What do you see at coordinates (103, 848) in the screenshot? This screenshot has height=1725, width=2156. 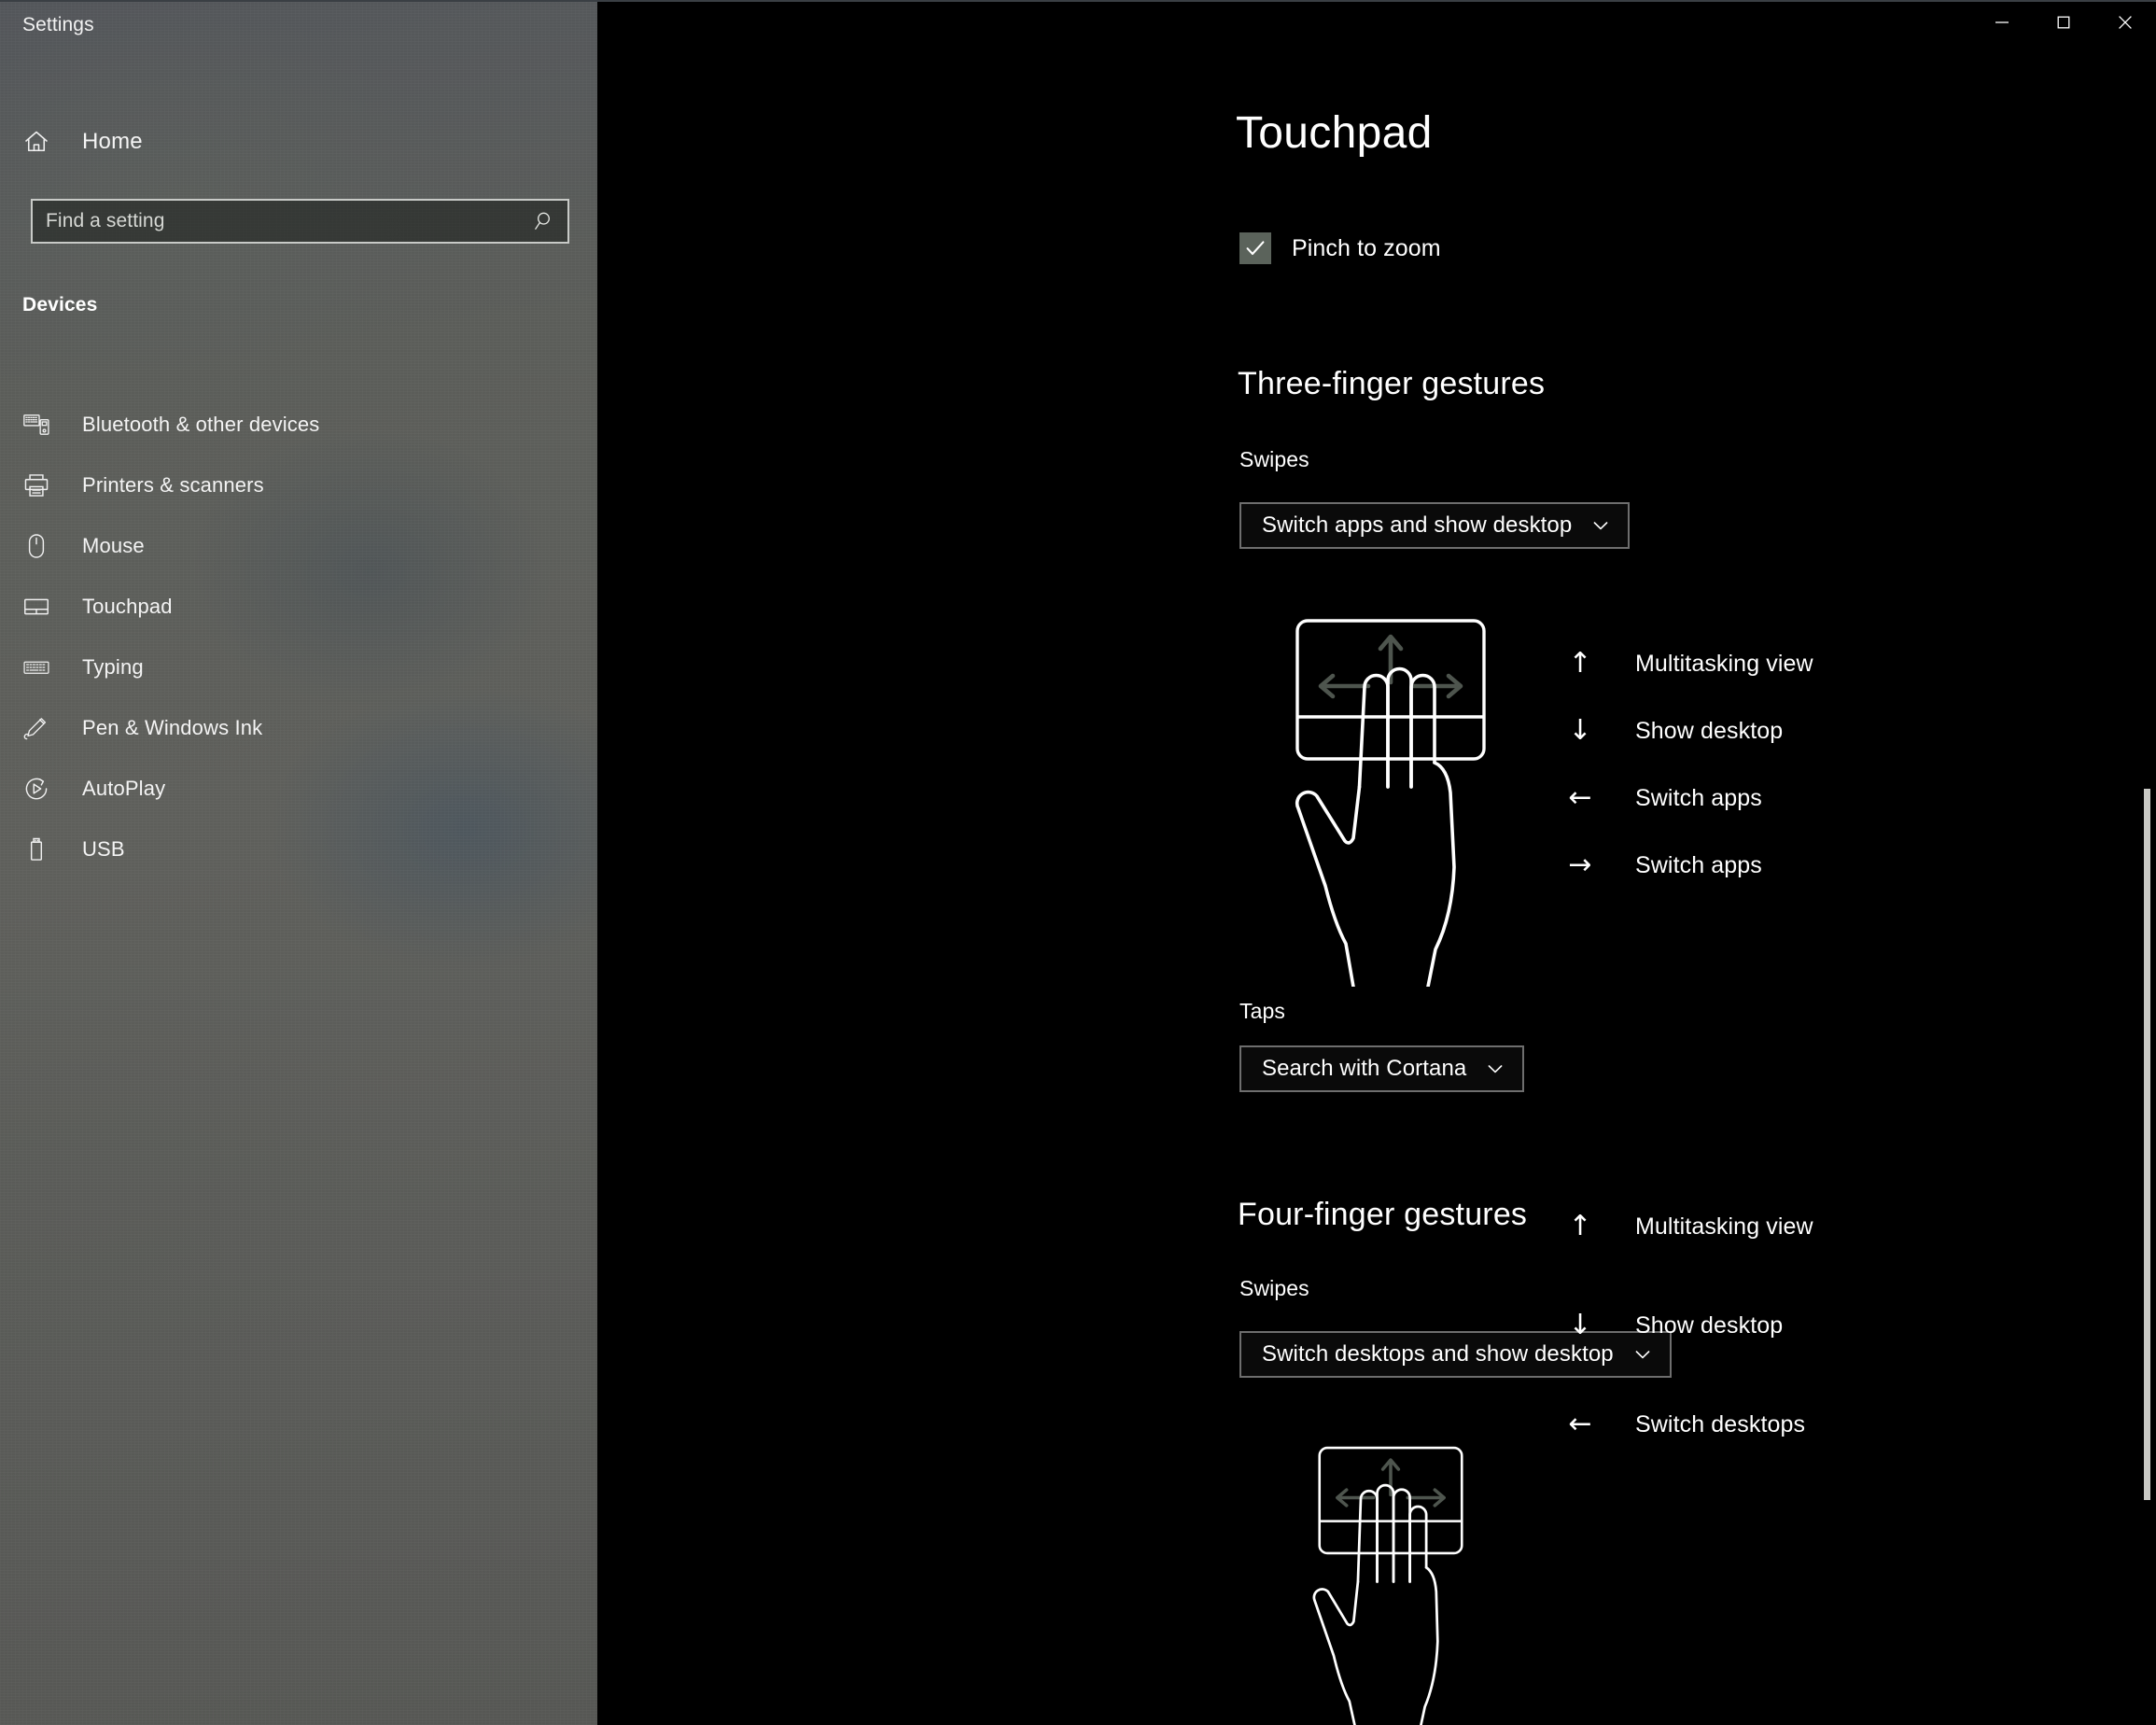 I see `sidebar-item-label: USB` at bounding box center [103, 848].